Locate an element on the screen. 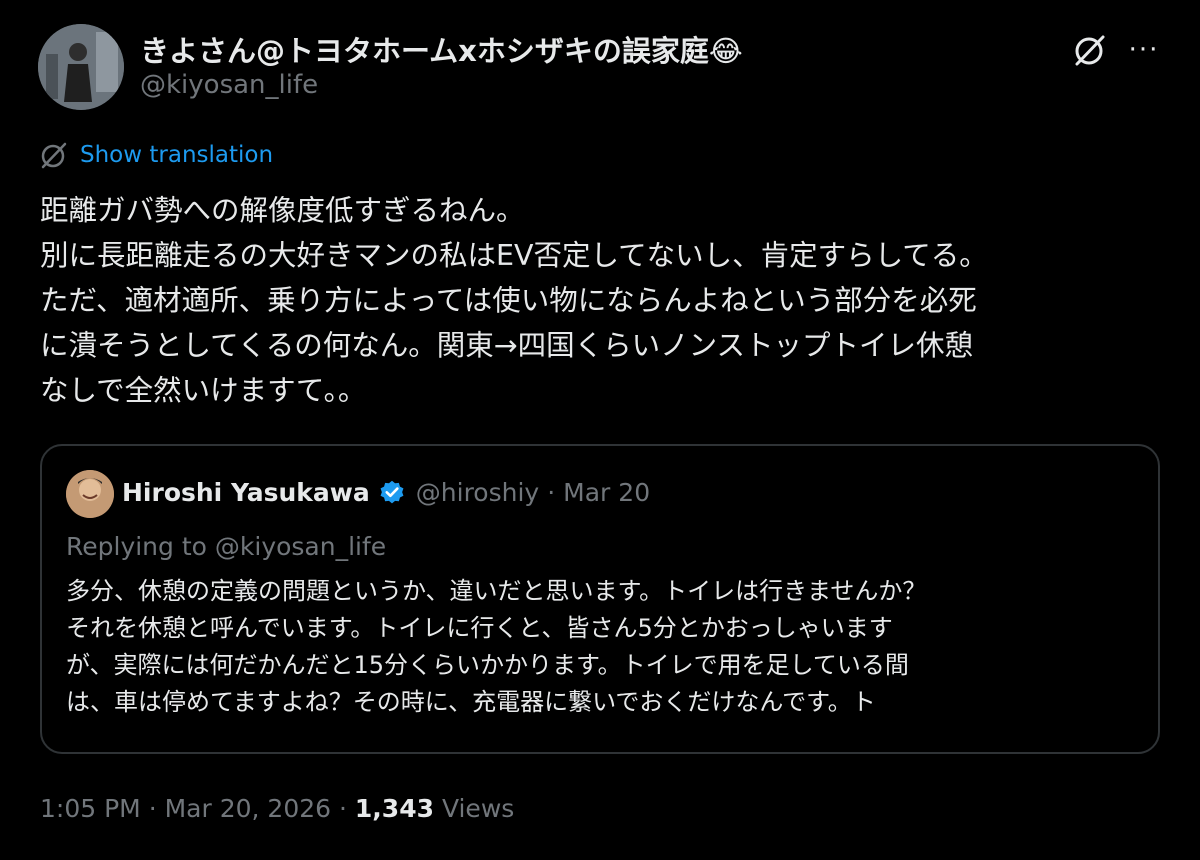 Image resolution: width=1200 pixels, height=860 pixels. quoted-tweet-date: Mar 20 is located at coordinates (606, 492).